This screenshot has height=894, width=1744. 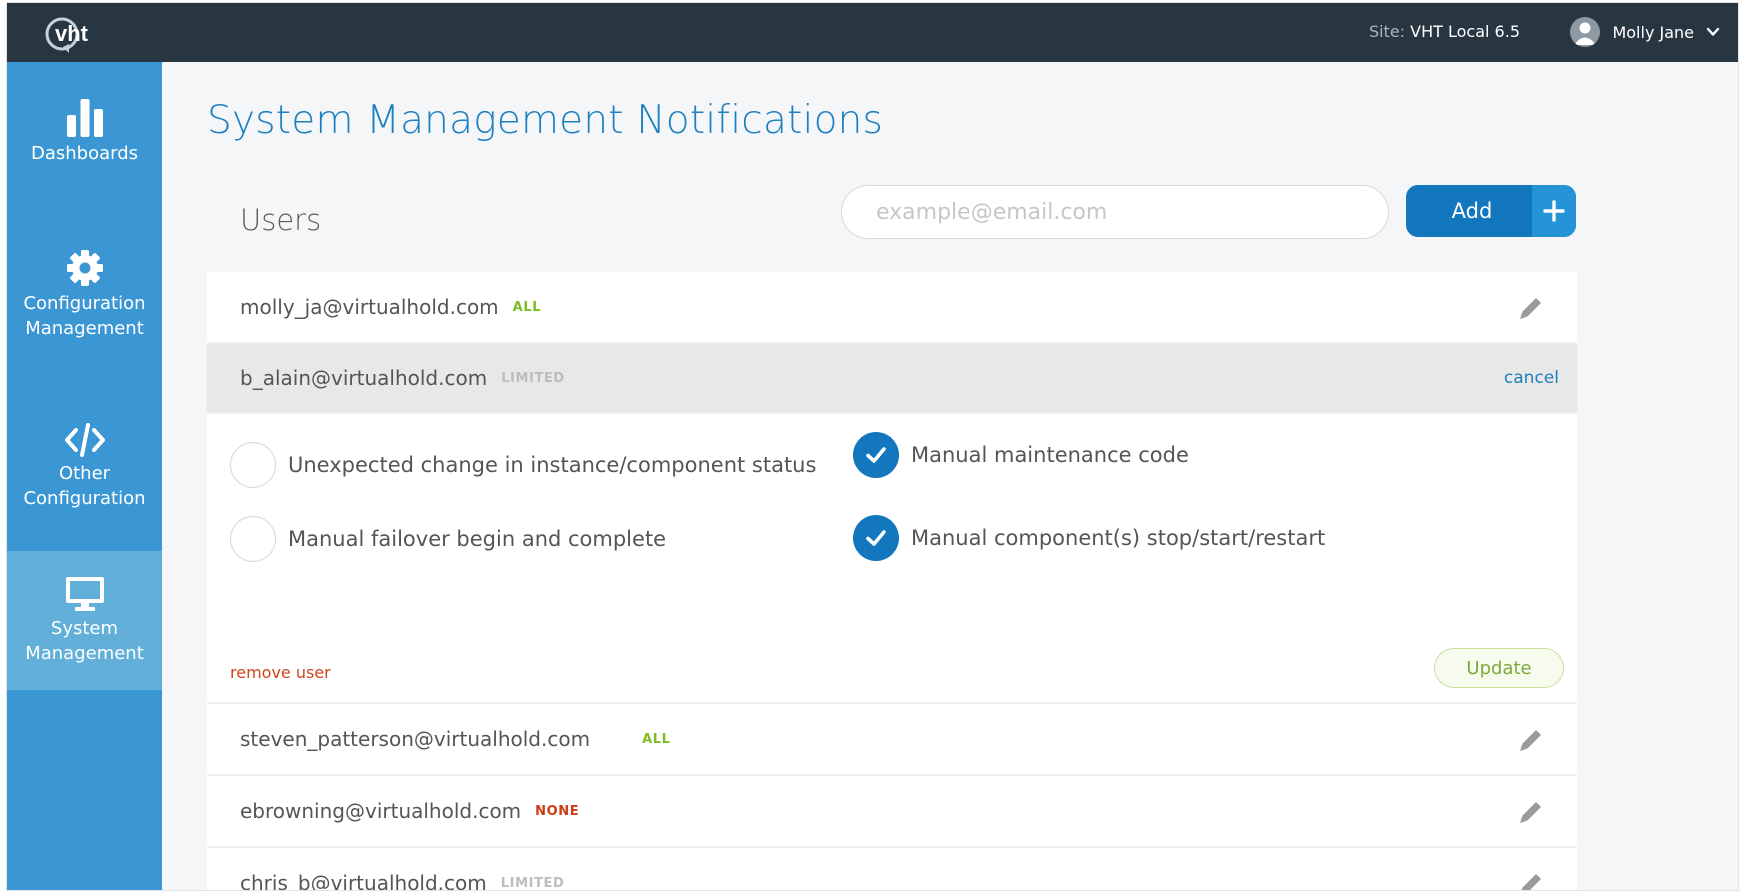 What do you see at coordinates (1050, 455) in the screenshot?
I see `option-label: Manual maintenance code` at bounding box center [1050, 455].